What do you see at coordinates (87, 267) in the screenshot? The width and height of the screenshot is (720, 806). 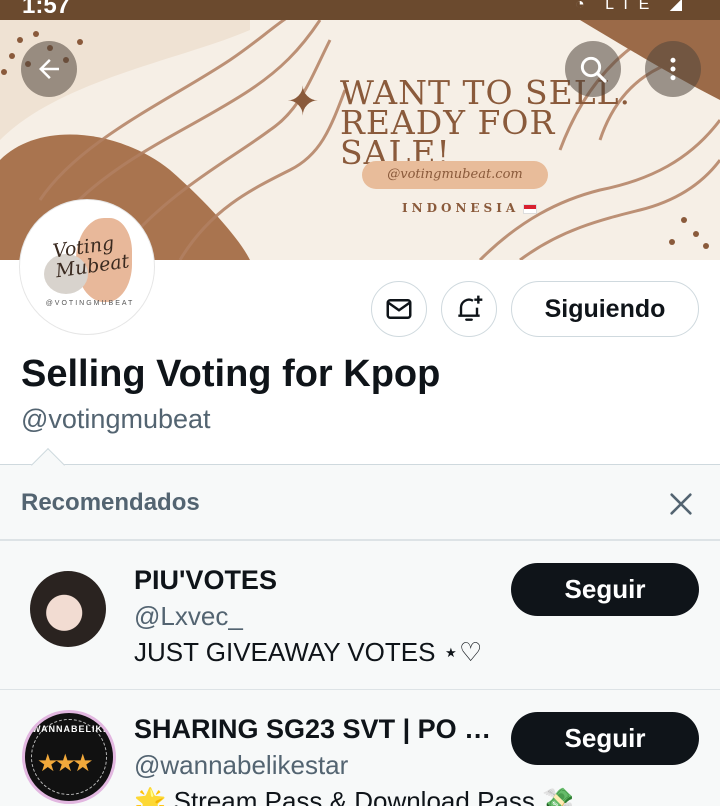 I see `profile-avatar: Voting Mubeat @VOTINGMUBEAT` at bounding box center [87, 267].